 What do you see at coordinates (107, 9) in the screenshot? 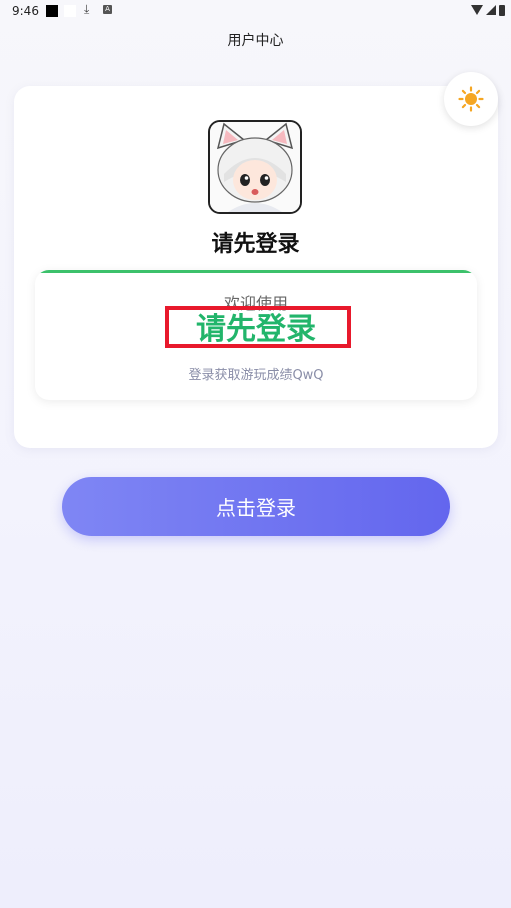
I see `a-notification-icon: A` at bounding box center [107, 9].